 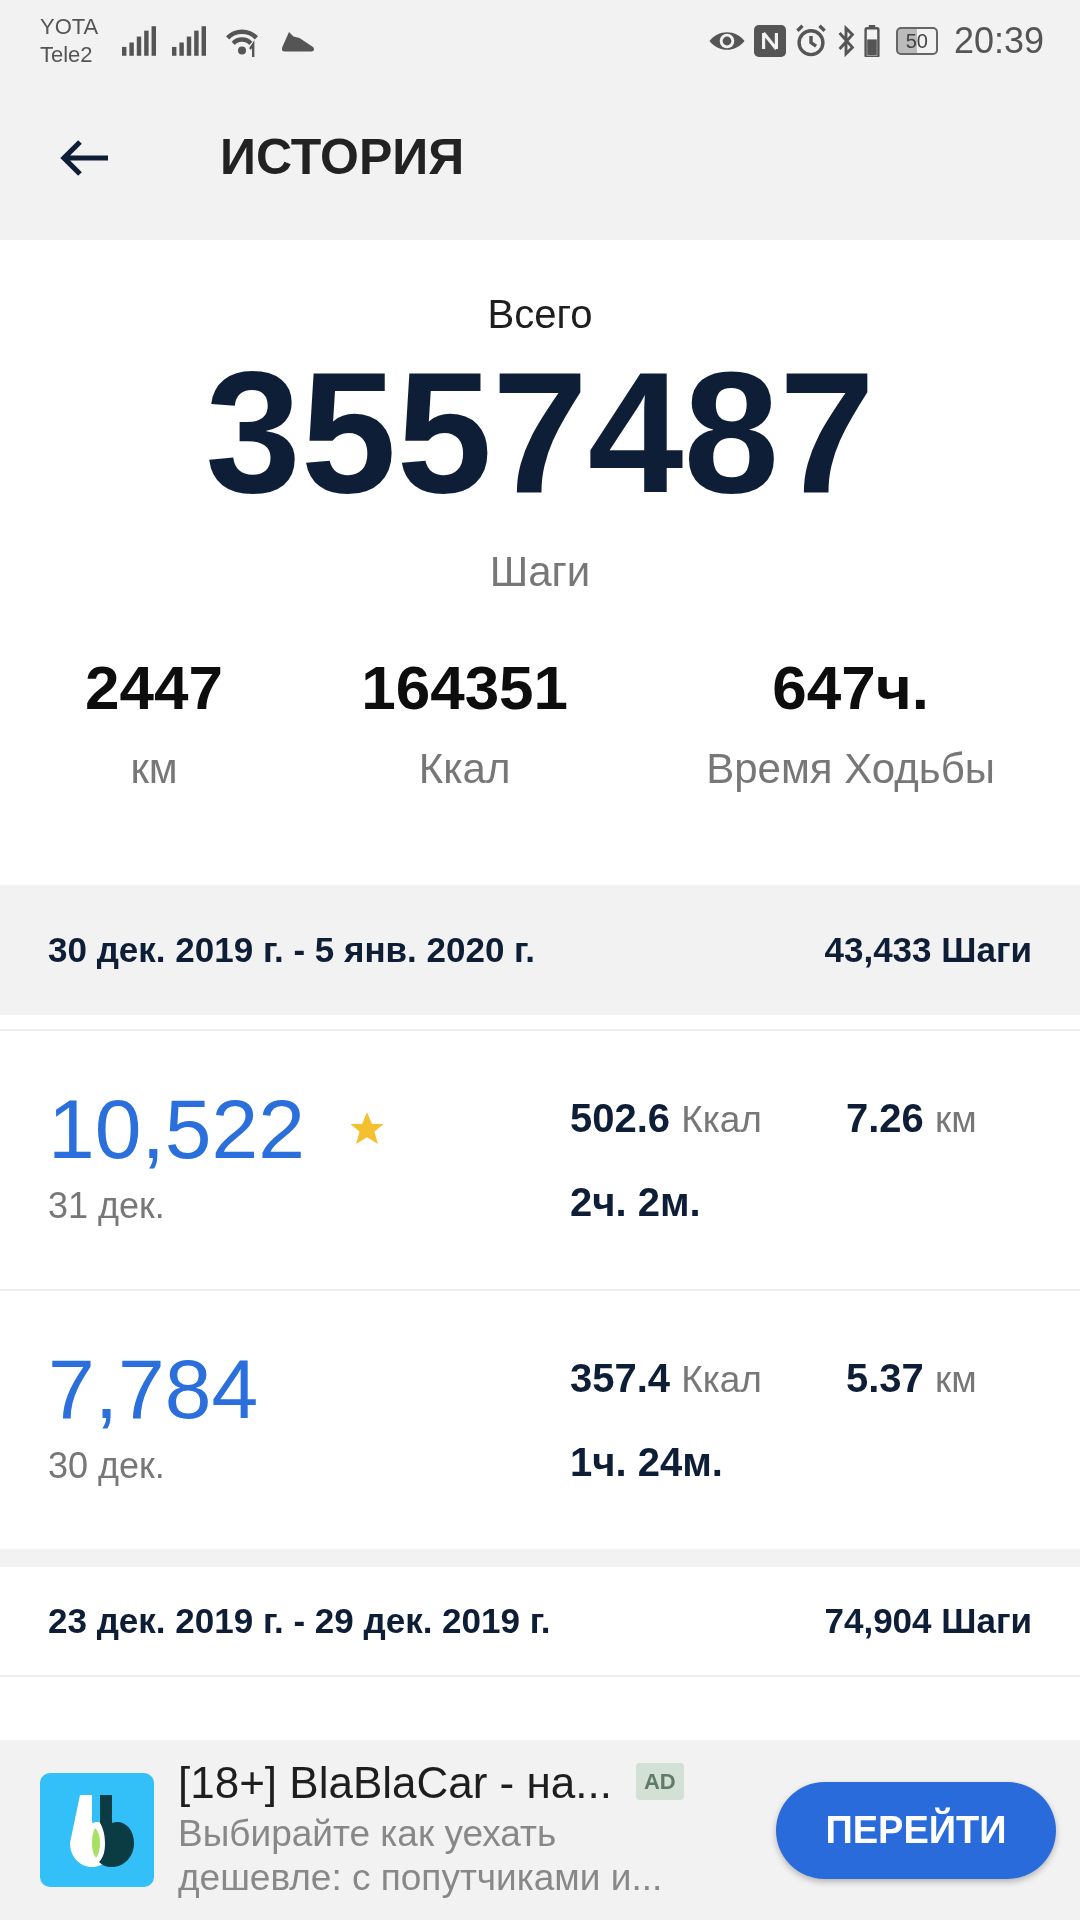 What do you see at coordinates (871, 40) in the screenshot?
I see `battery-icon` at bounding box center [871, 40].